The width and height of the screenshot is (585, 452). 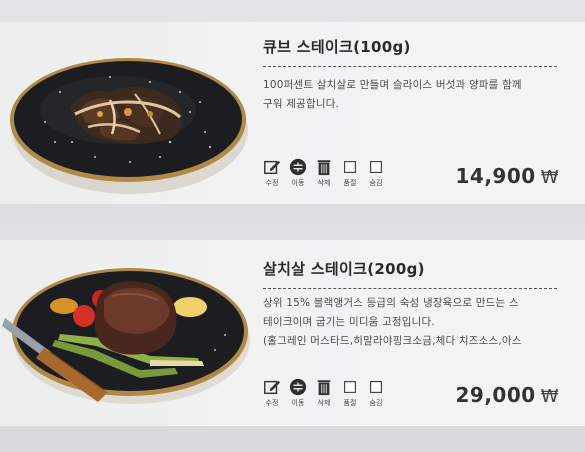 I want to click on menu-price: 29,000 ₩, so click(x=507, y=395).